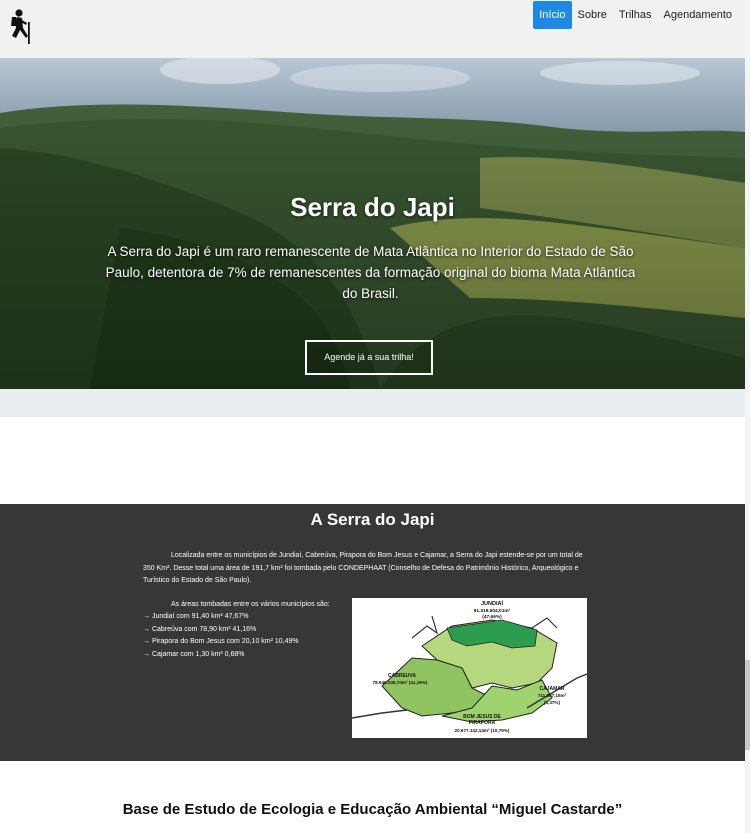 The image size is (750, 833). Describe the element at coordinates (200, 629) in the screenshot. I see `list-item: → Cabreúva com 78,90 km² 41,16%` at that location.